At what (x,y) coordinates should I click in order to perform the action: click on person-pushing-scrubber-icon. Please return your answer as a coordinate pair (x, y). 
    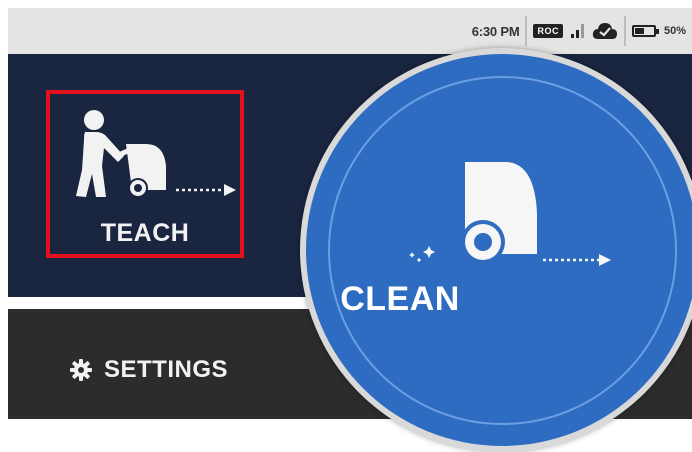
    Looking at the image, I should click on (156, 154).